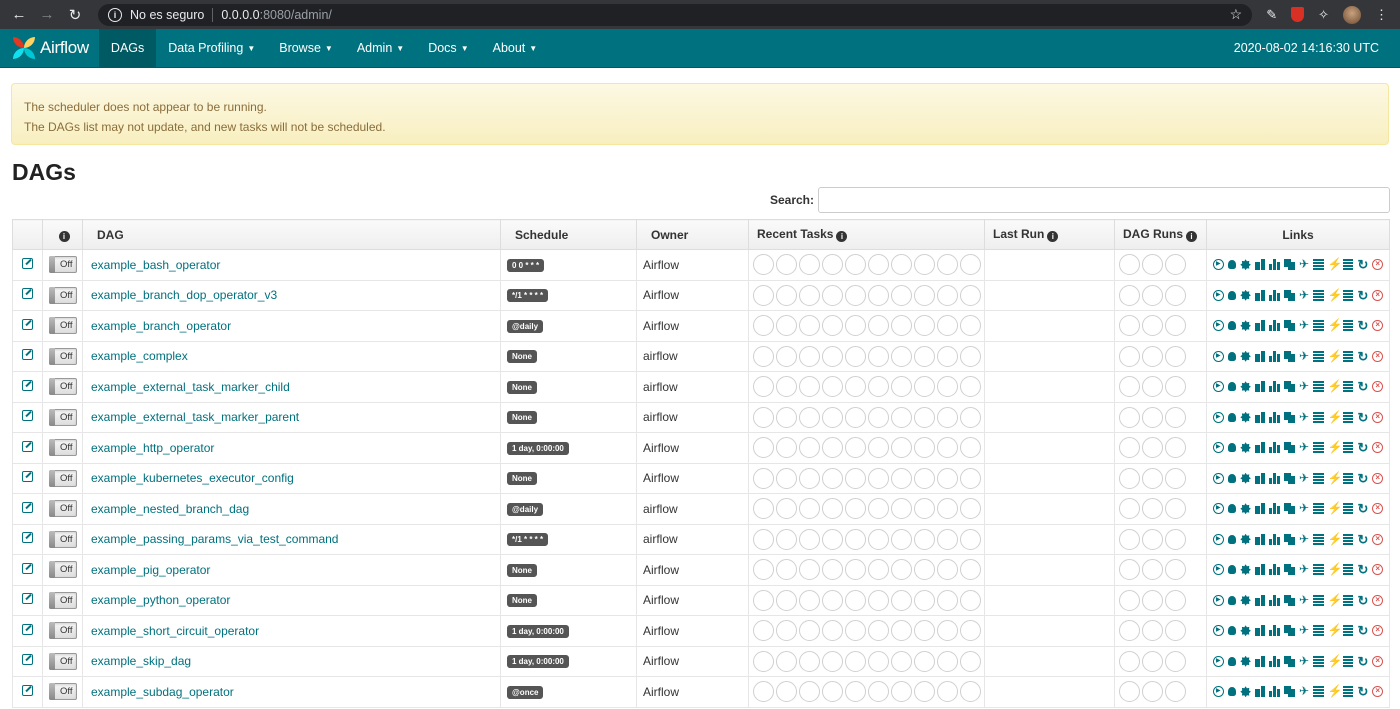 The width and height of the screenshot is (1400, 709). Describe the element at coordinates (1289, 326) in the screenshot. I see `landing-times-icon` at that location.